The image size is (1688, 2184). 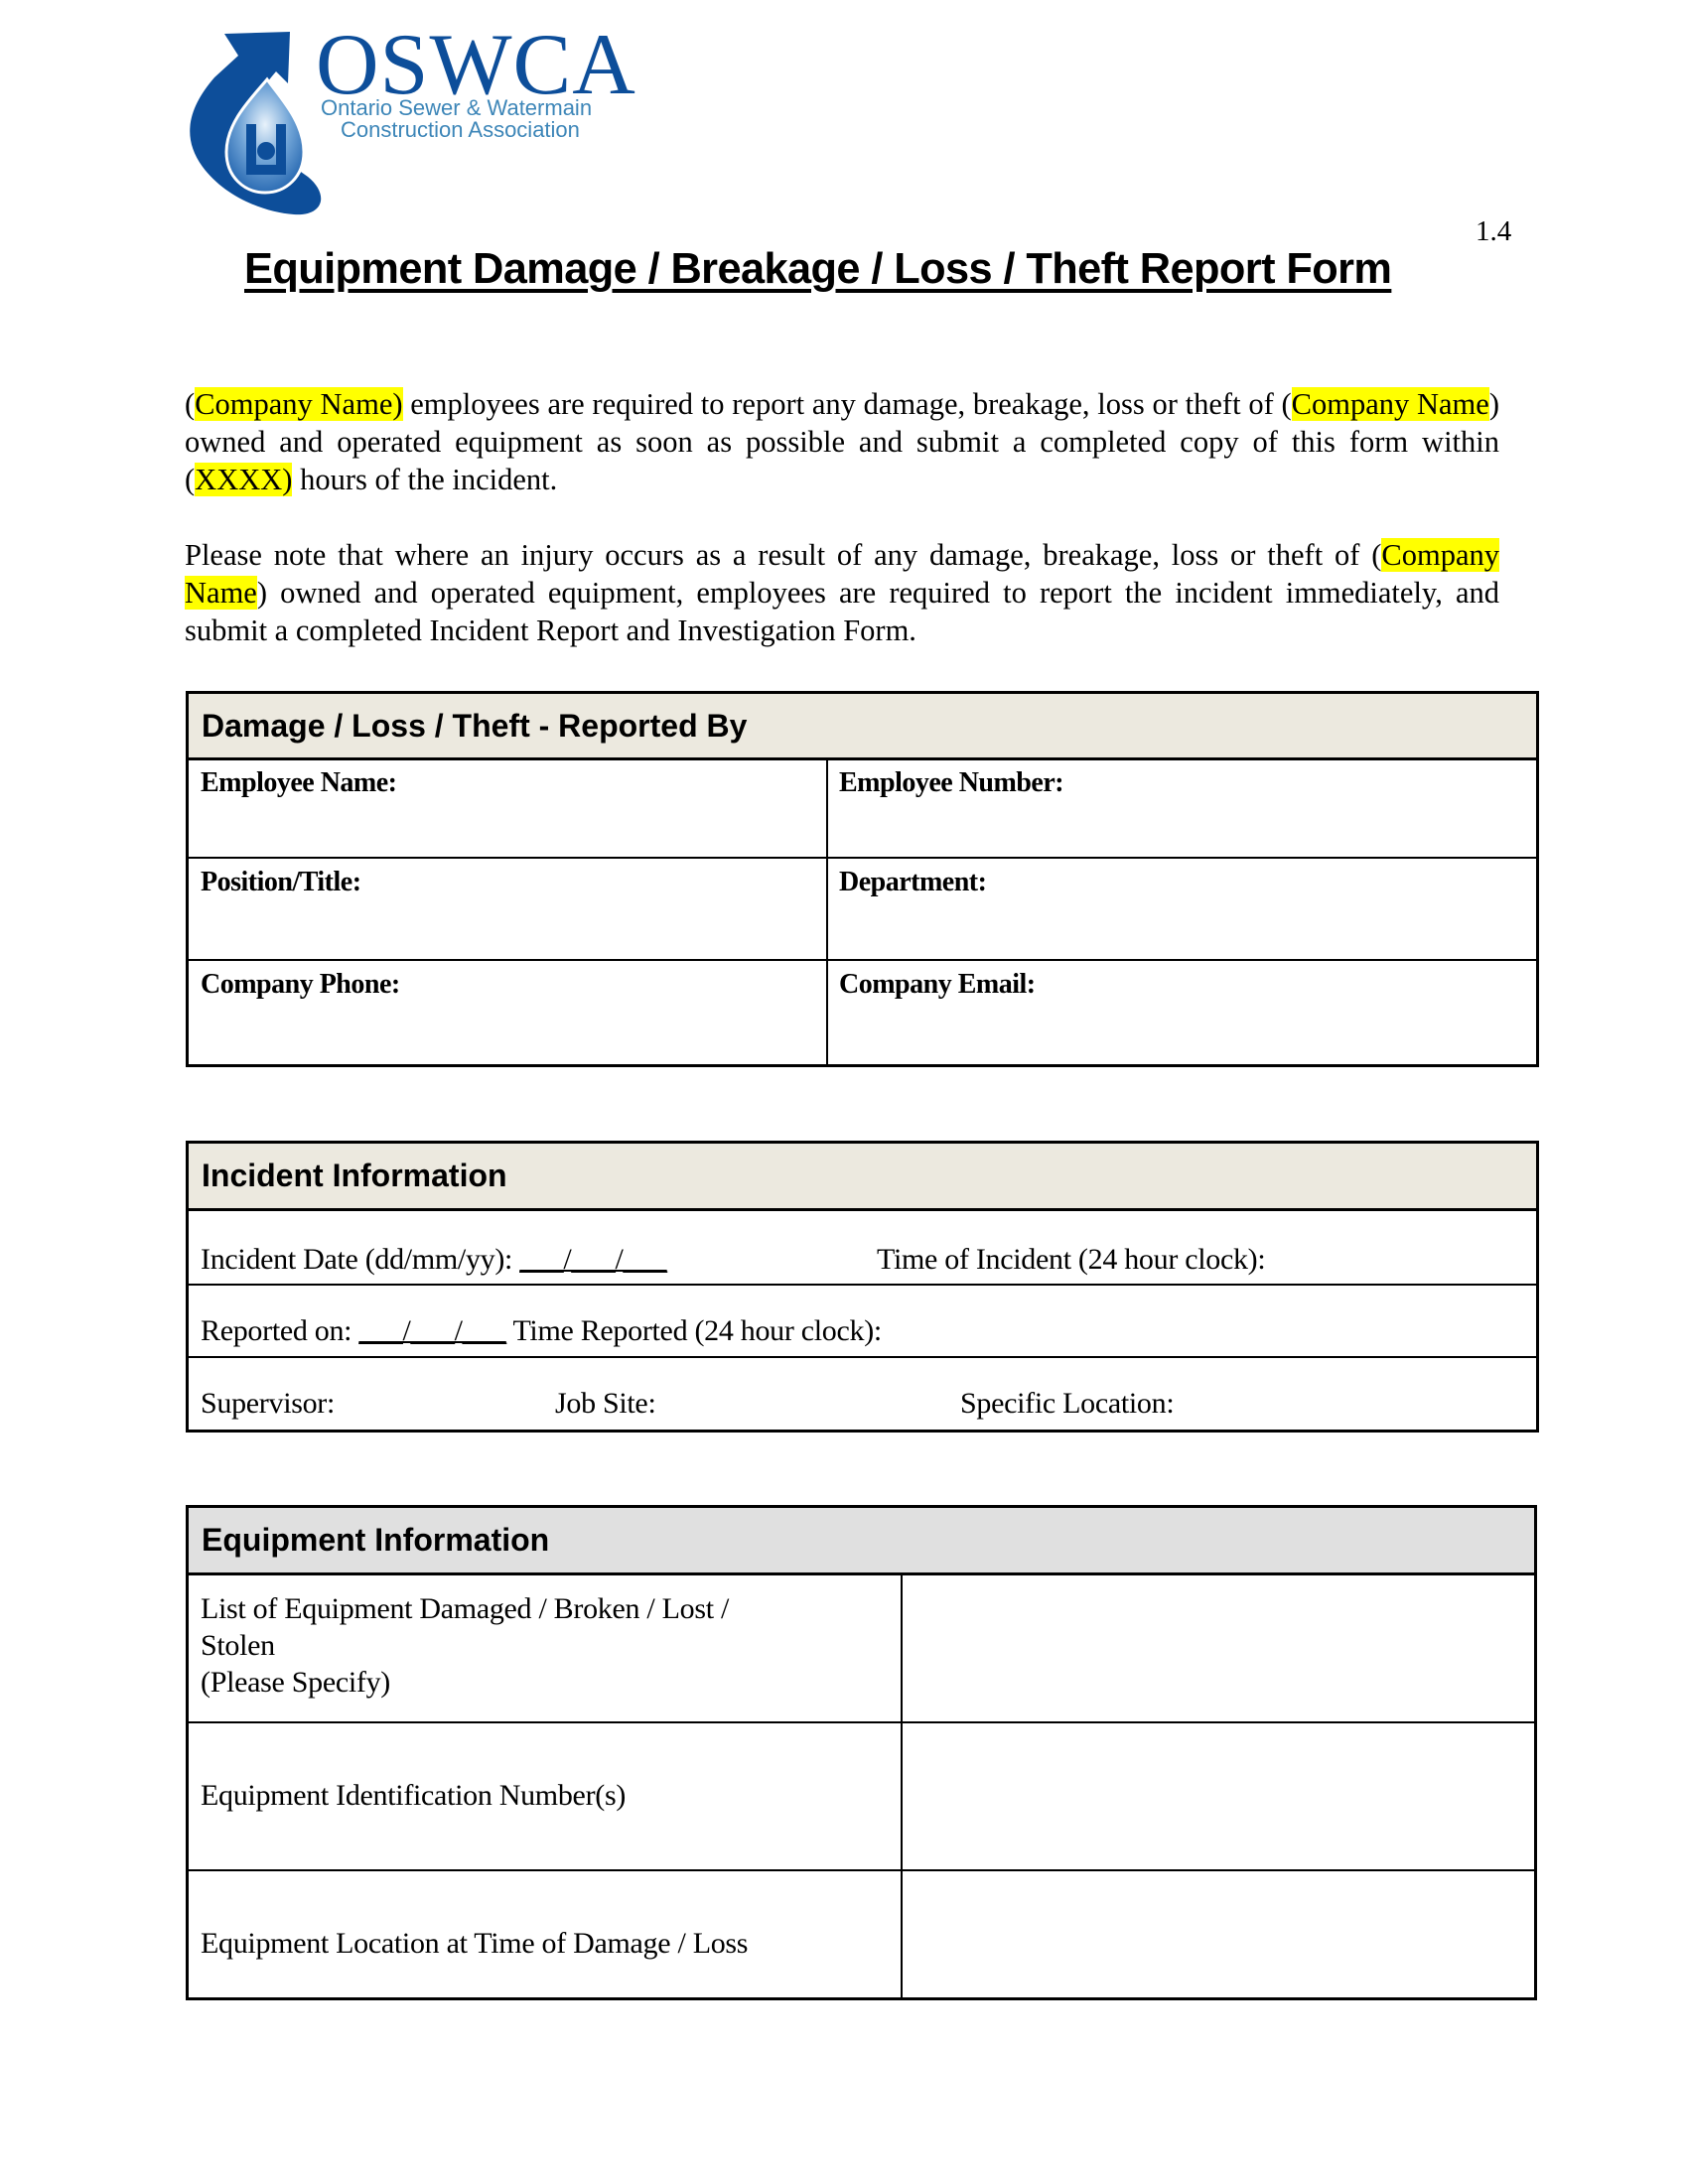 I want to click on water-drop-arrow-icon, so click(x=256, y=123).